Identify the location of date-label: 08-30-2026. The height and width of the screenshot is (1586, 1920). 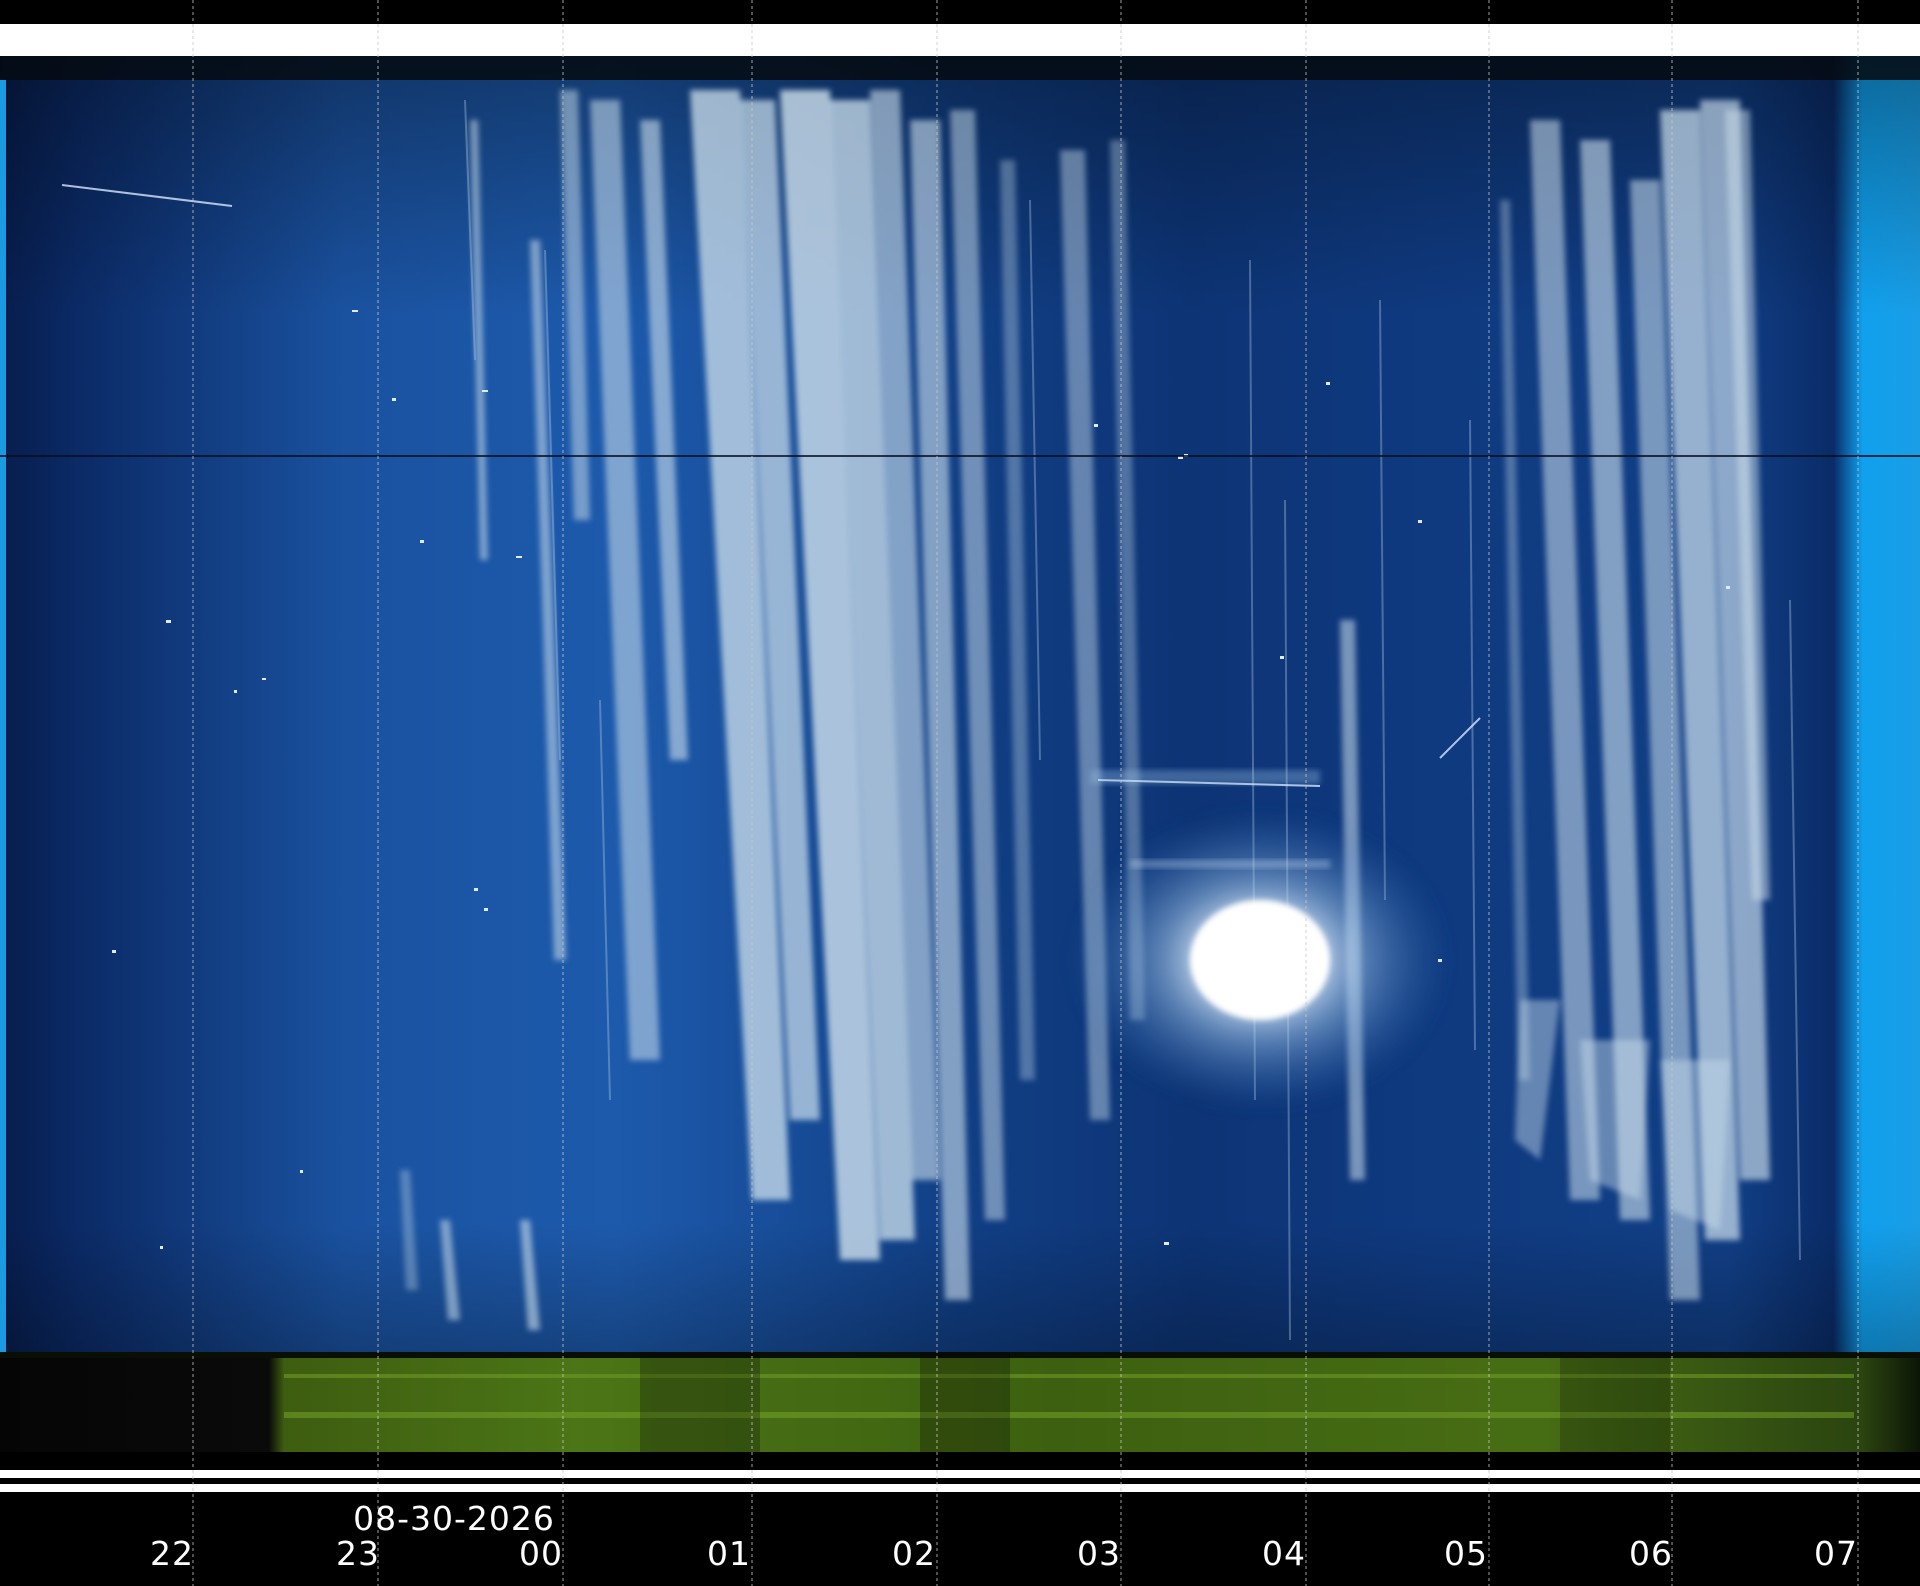
(454, 1518).